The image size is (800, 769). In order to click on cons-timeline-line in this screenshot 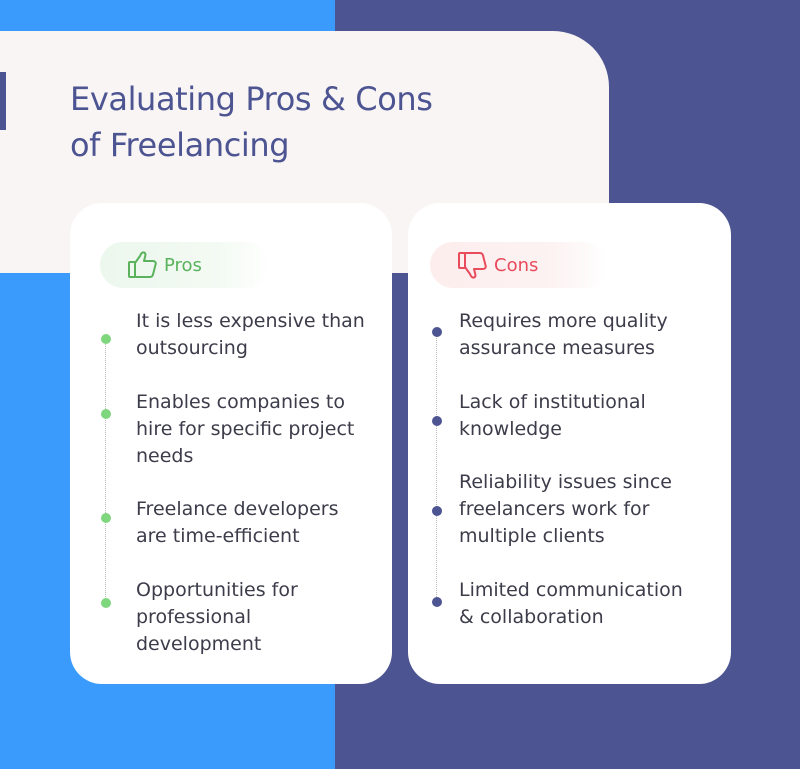, I will do `click(436, 468)`.